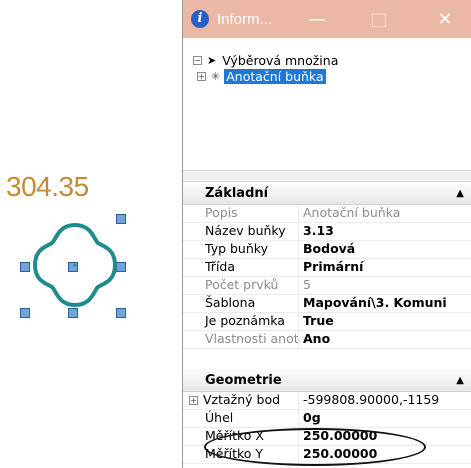 Image resolution: width=471 pixels, height=468 pixels. What do you see at coordinates (75, 265) in the screenshot?
I see `quatrefoil-cell-symbol` at bounding box center [75, 265].